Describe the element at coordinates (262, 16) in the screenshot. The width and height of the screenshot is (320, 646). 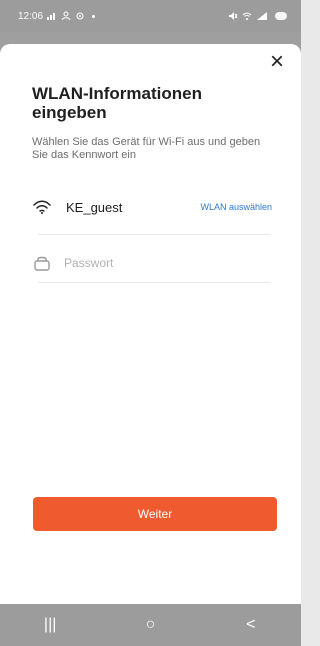
I see `signal-strength-icon` at that location.